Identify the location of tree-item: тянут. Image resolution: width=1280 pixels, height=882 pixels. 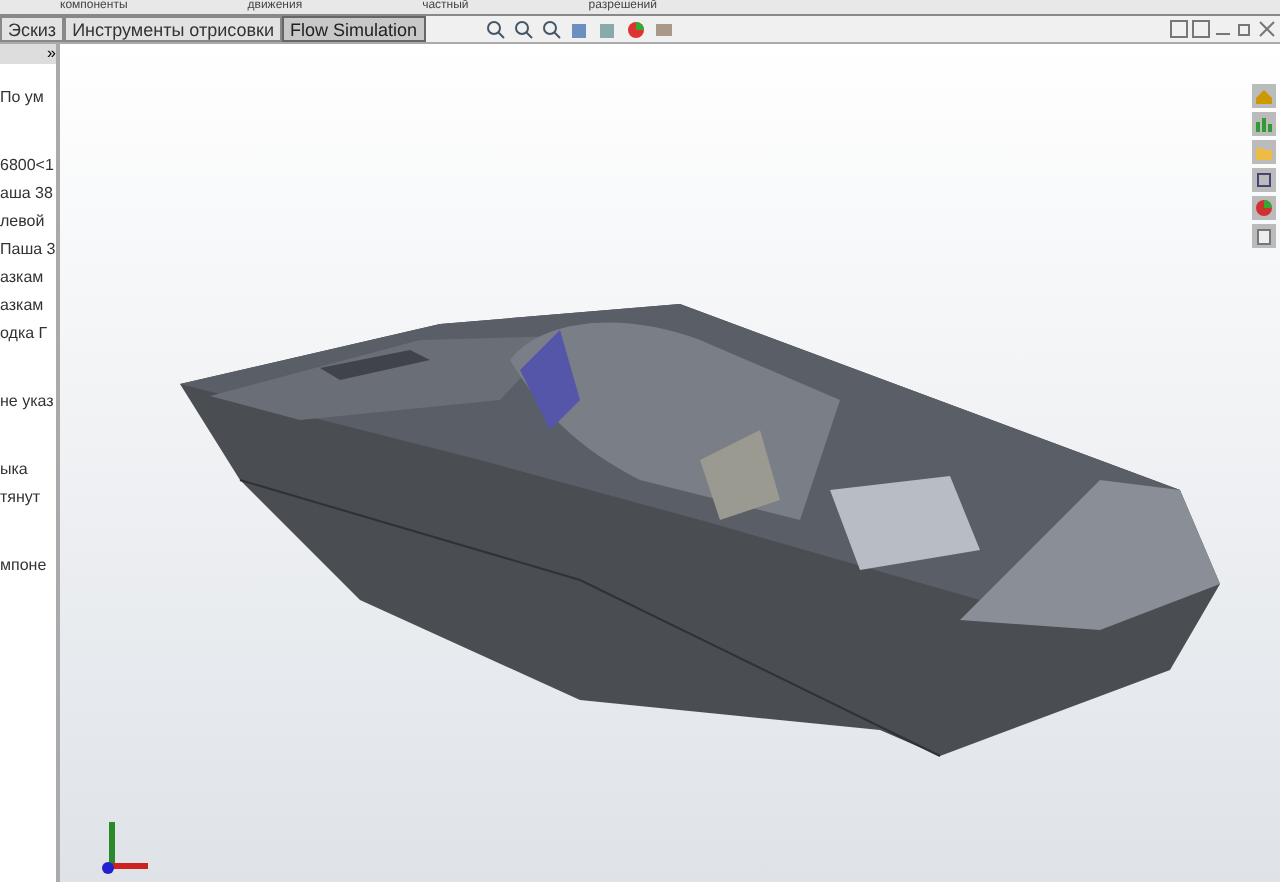
(28, 498).